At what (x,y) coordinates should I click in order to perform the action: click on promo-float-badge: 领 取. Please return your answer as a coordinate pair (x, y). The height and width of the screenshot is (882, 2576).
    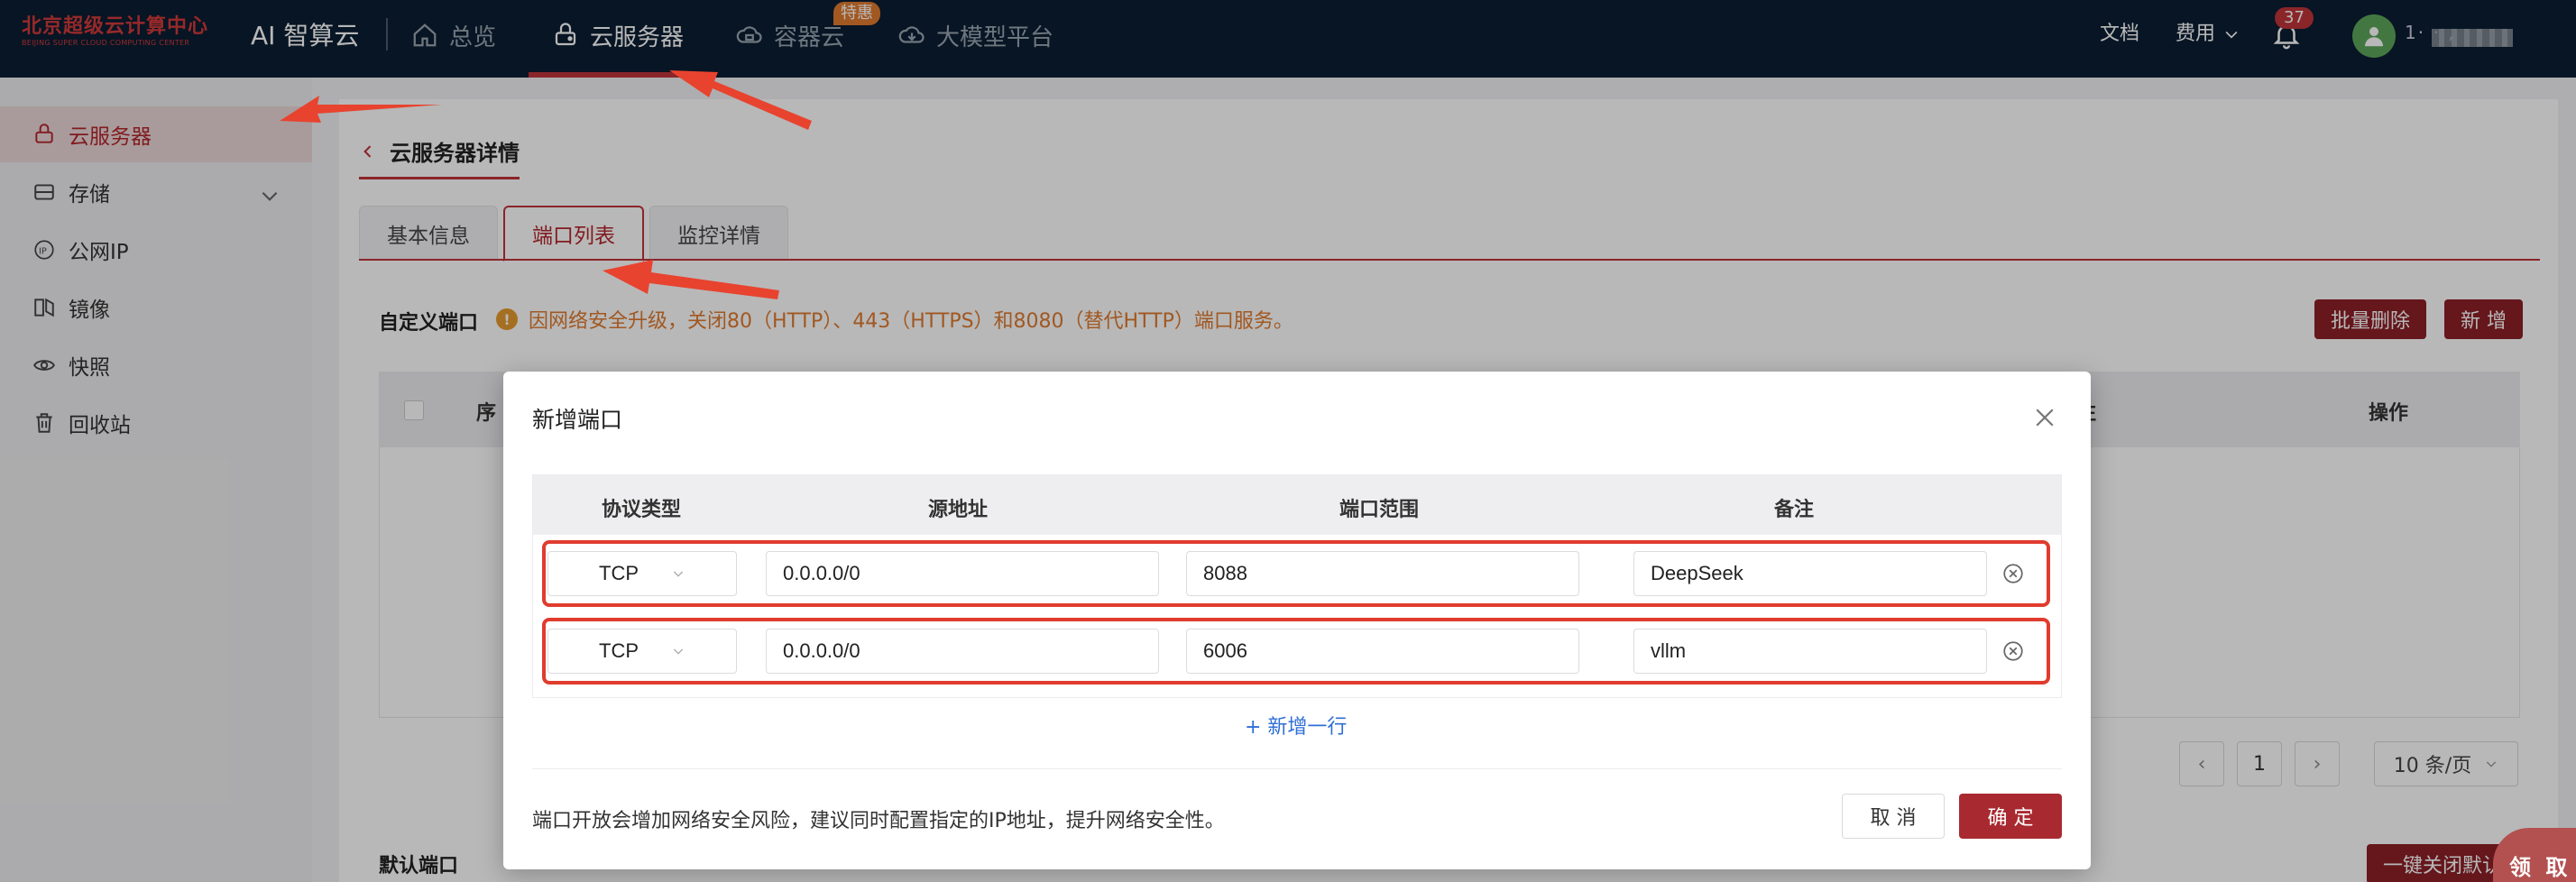
    Looking at the image, I should click on (2534, 855).